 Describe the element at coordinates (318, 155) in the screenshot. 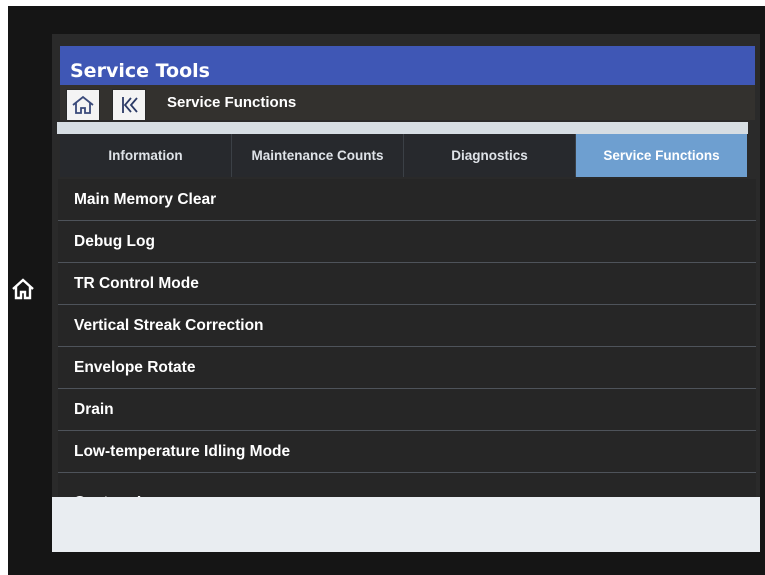

I see `tab-maintenance-counts: Maintenance Counts` at that location.